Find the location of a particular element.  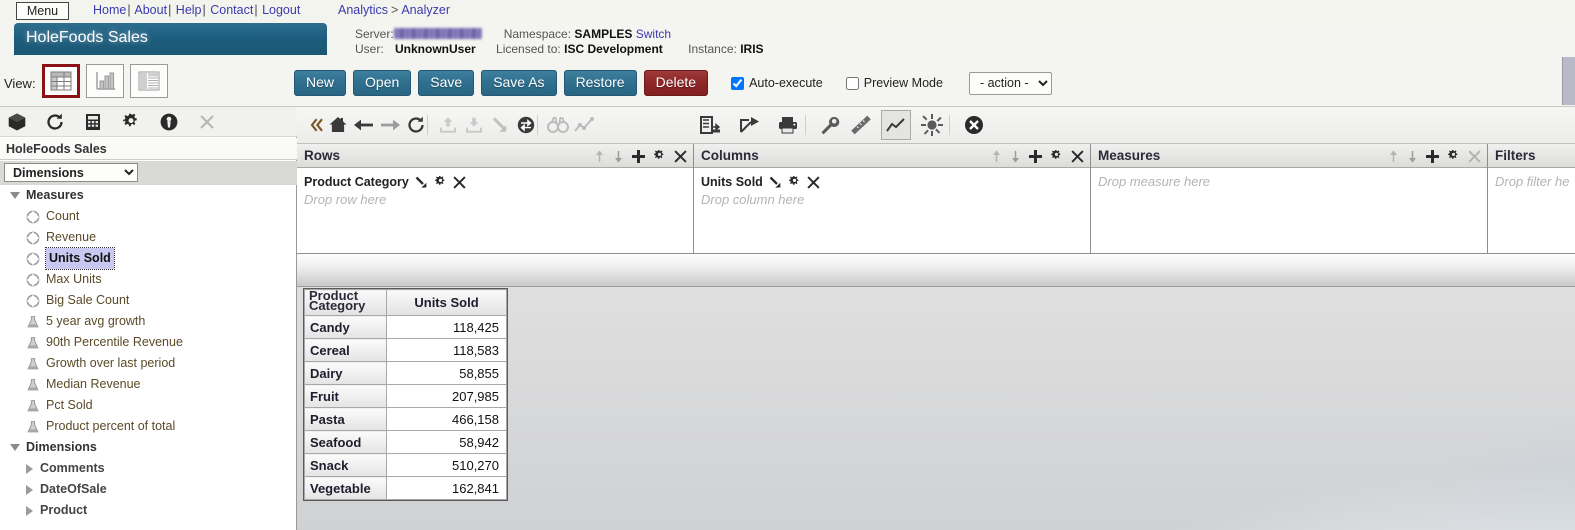

tree-item-product: Product is located at coordinates (148, 510).